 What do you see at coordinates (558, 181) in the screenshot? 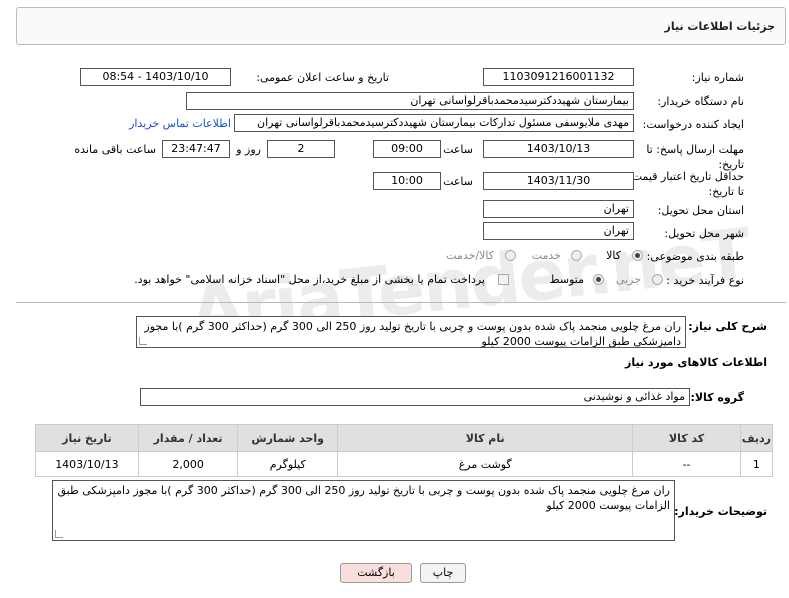
I see `validity-date-field: 1403/11/30` at bounding box center [558, 181].